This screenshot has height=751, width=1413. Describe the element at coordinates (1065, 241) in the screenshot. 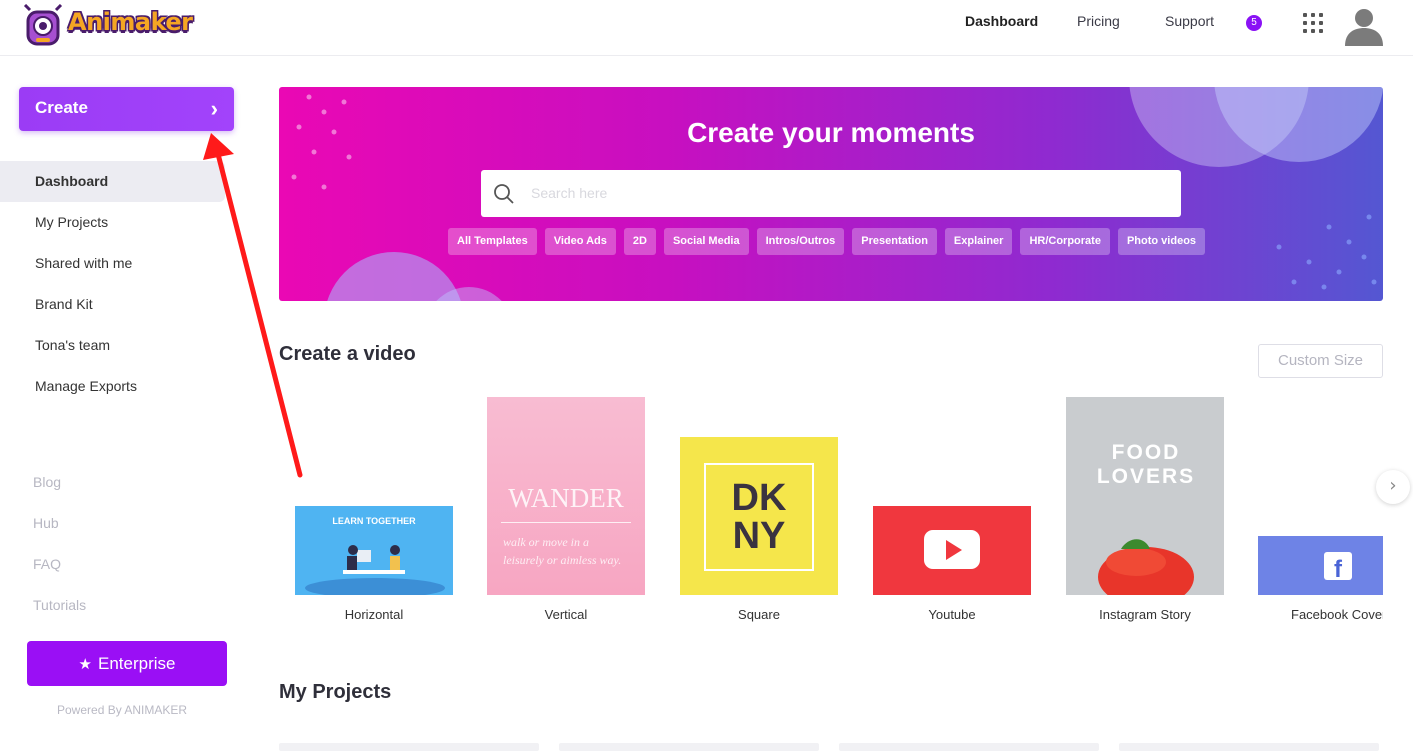

I see `chip-hr-corporate: HR/Corporate` at that location.